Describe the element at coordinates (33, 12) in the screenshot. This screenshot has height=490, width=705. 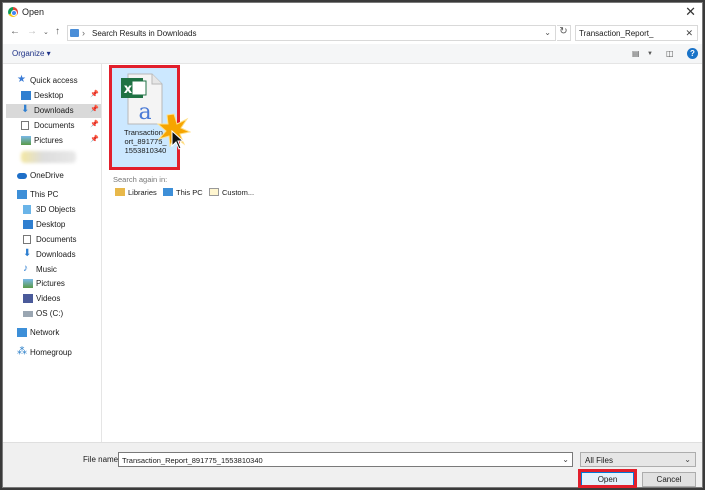
I see `window-title: Open` at that location.